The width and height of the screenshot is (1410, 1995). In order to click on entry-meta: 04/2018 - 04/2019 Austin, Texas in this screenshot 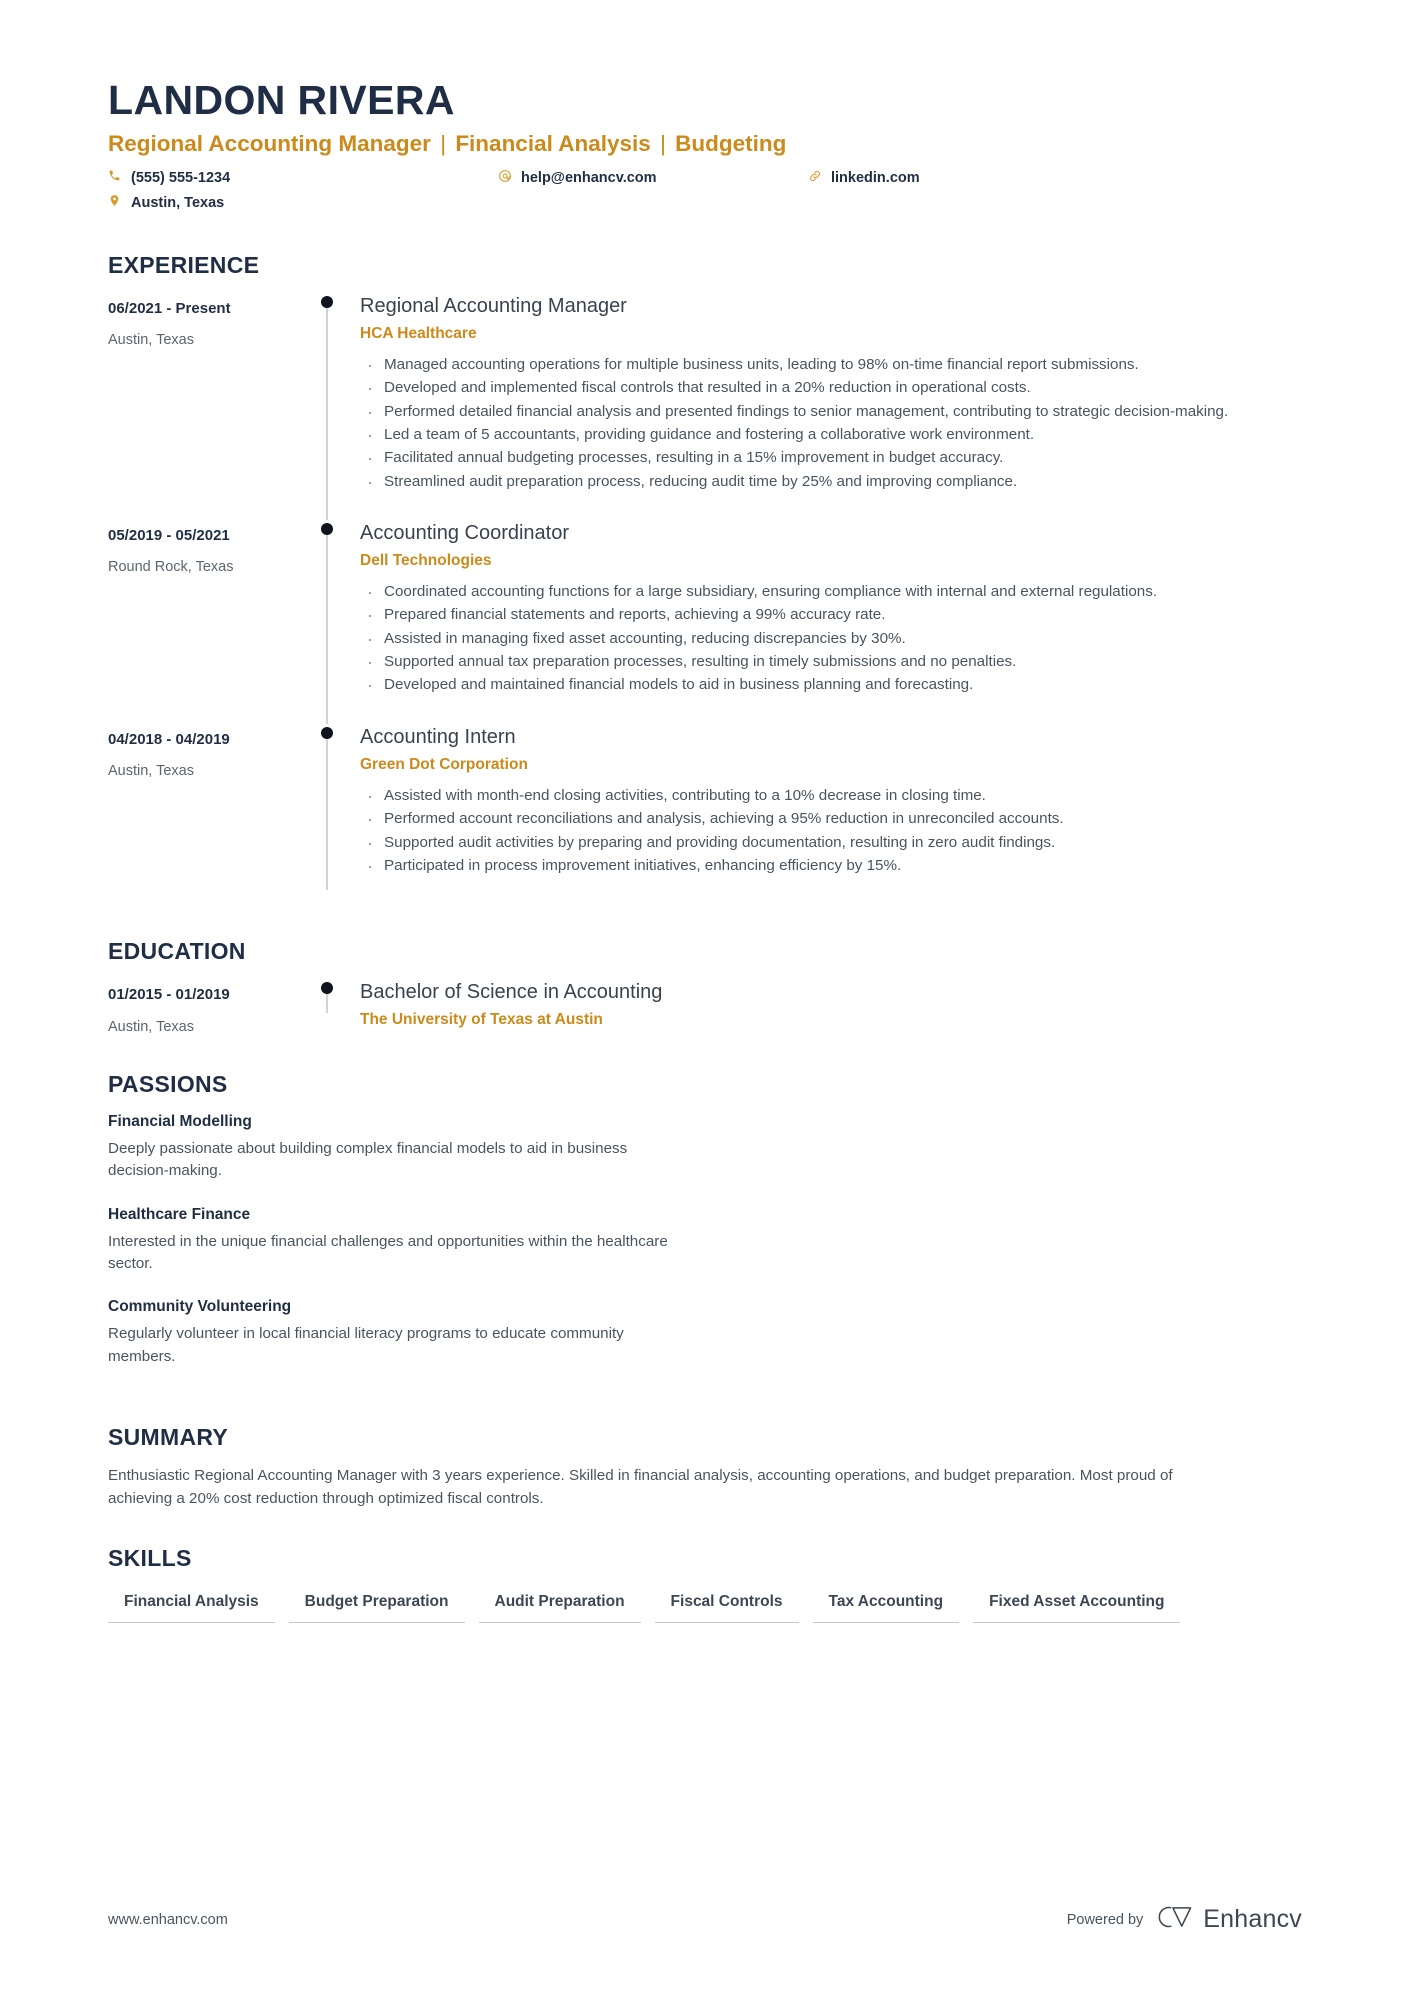, I will do `click(208, 814)`.